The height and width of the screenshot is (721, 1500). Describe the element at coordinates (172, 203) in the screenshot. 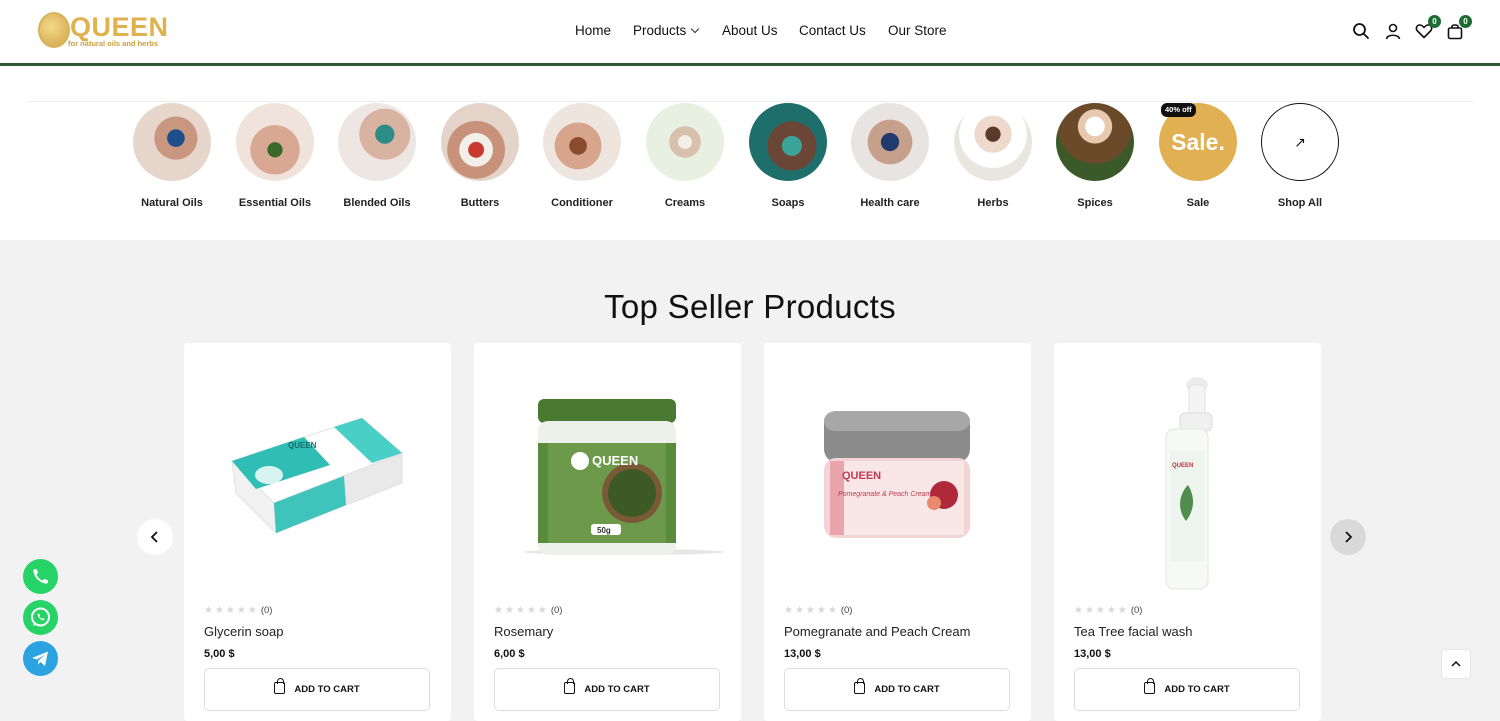

I see `category-label: Natural Oils` at that location.